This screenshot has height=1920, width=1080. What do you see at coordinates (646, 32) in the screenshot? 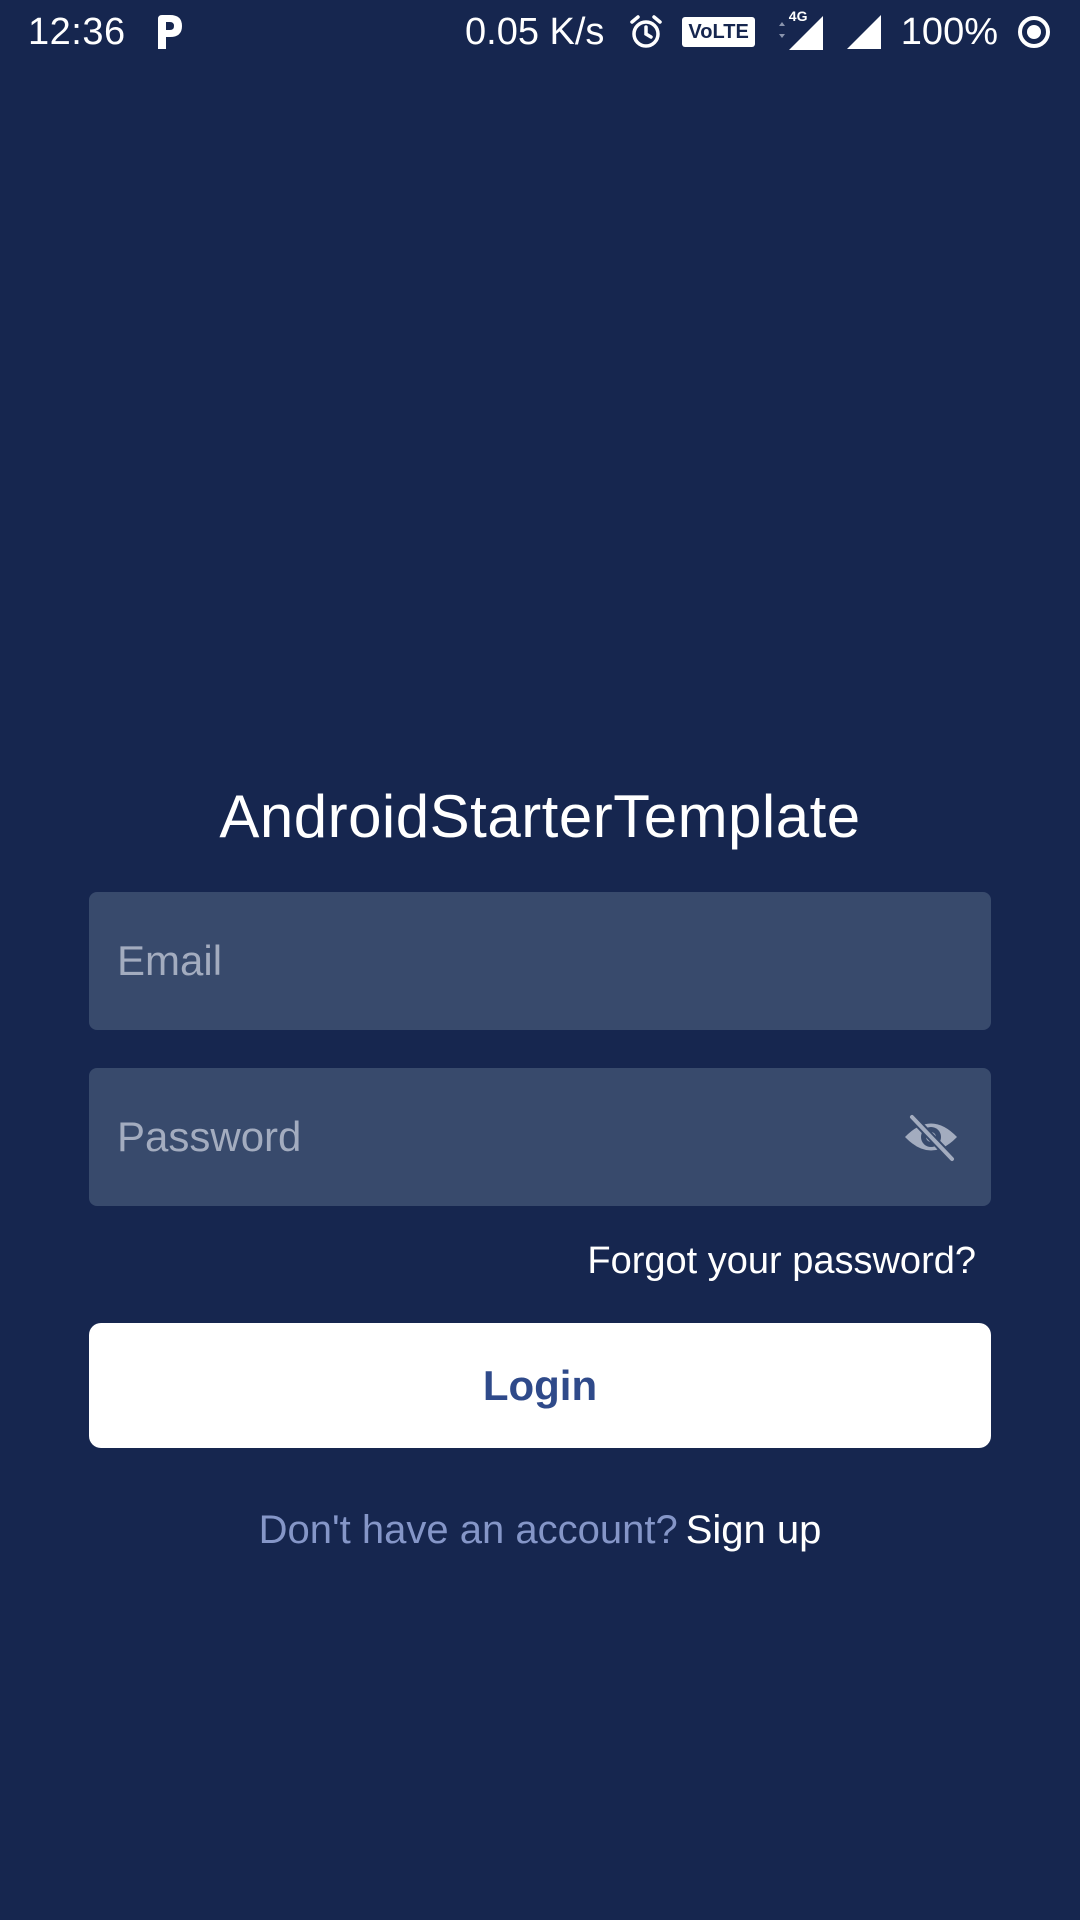
I see `alarm-icon` at bounding box center [646, 32].